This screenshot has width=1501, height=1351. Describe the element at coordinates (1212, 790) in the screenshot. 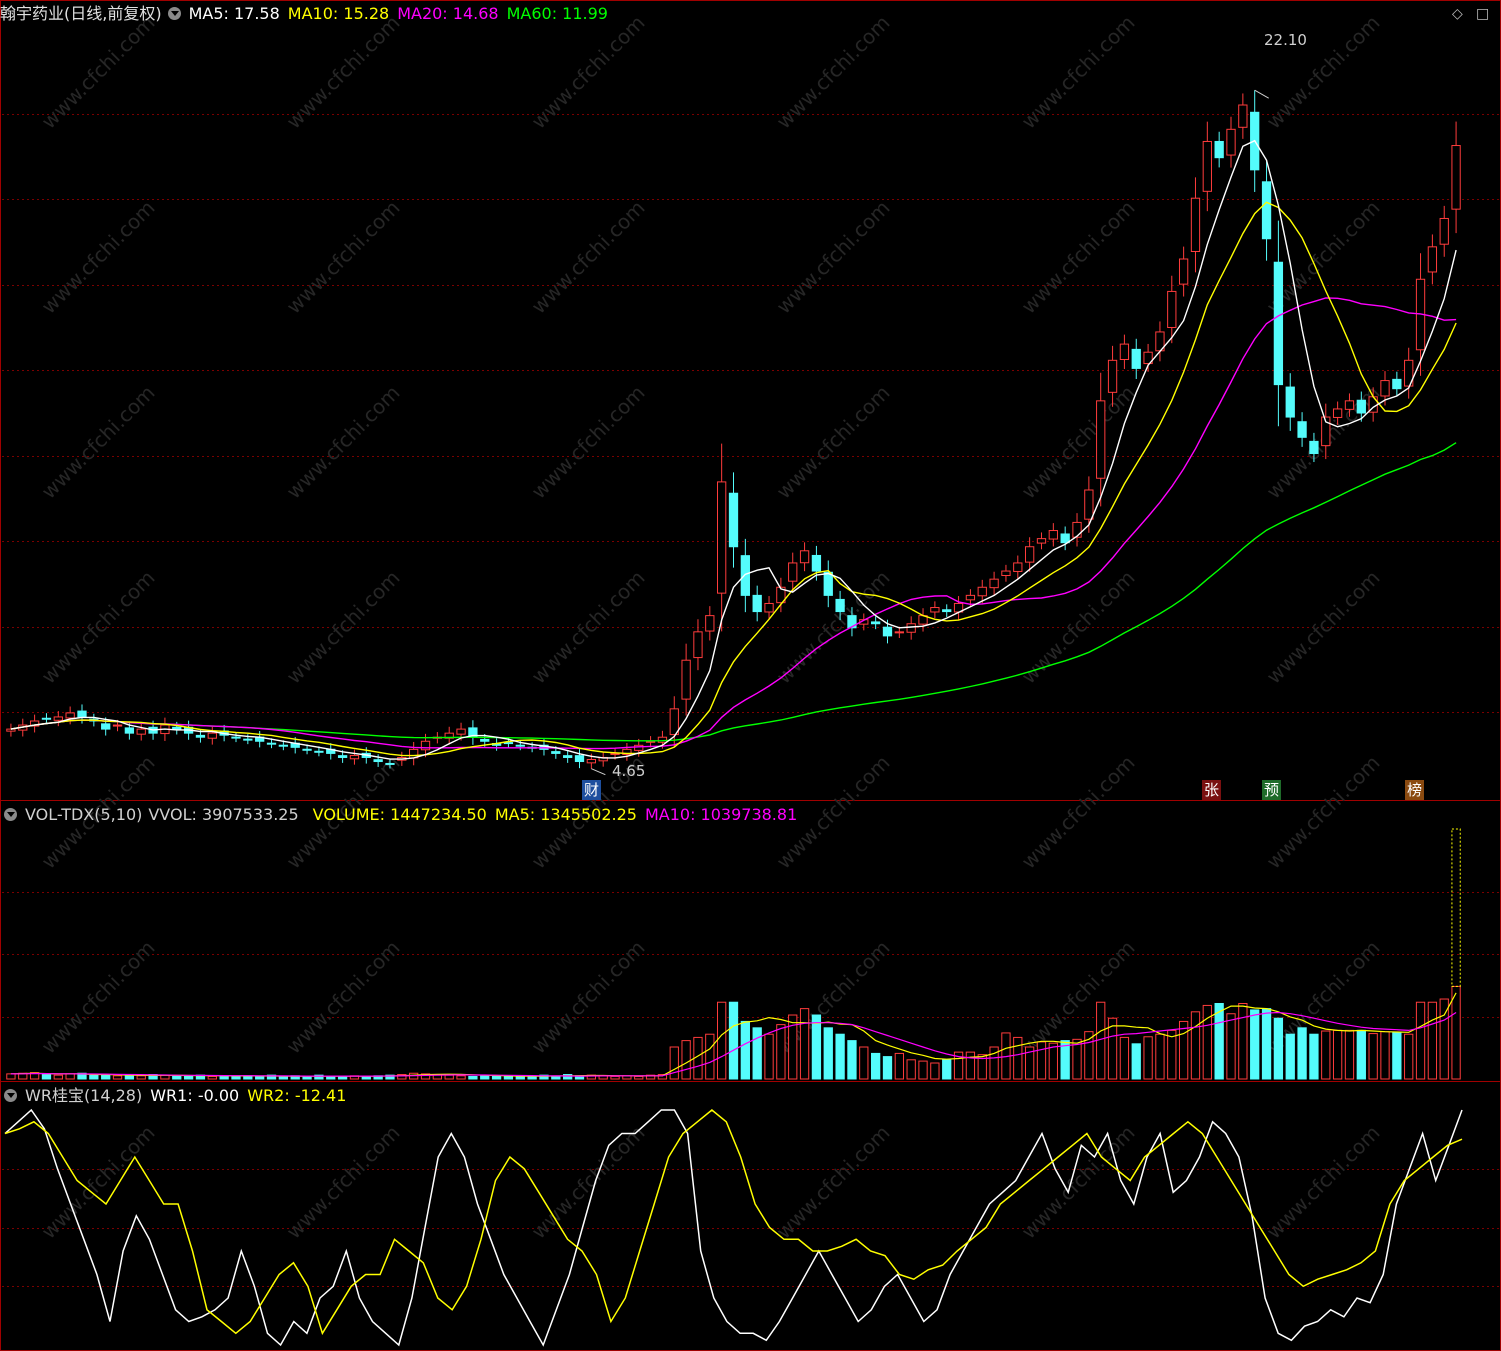

I see `limit-up-badge: 张` at that location.